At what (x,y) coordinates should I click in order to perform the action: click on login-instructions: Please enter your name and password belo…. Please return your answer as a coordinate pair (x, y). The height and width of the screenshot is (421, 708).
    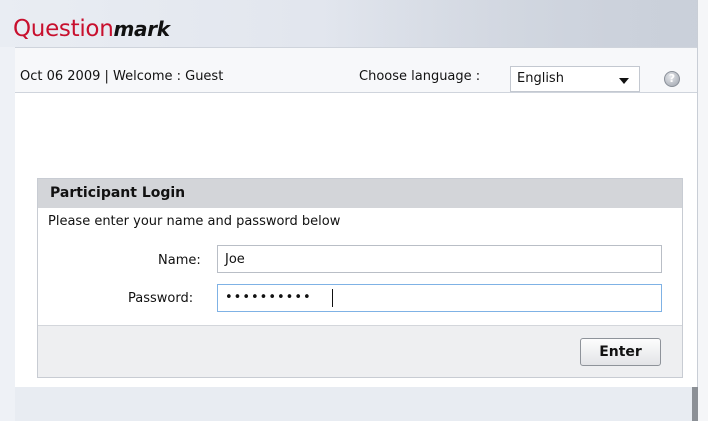
    Looking at the image, I should click on (194, 221).